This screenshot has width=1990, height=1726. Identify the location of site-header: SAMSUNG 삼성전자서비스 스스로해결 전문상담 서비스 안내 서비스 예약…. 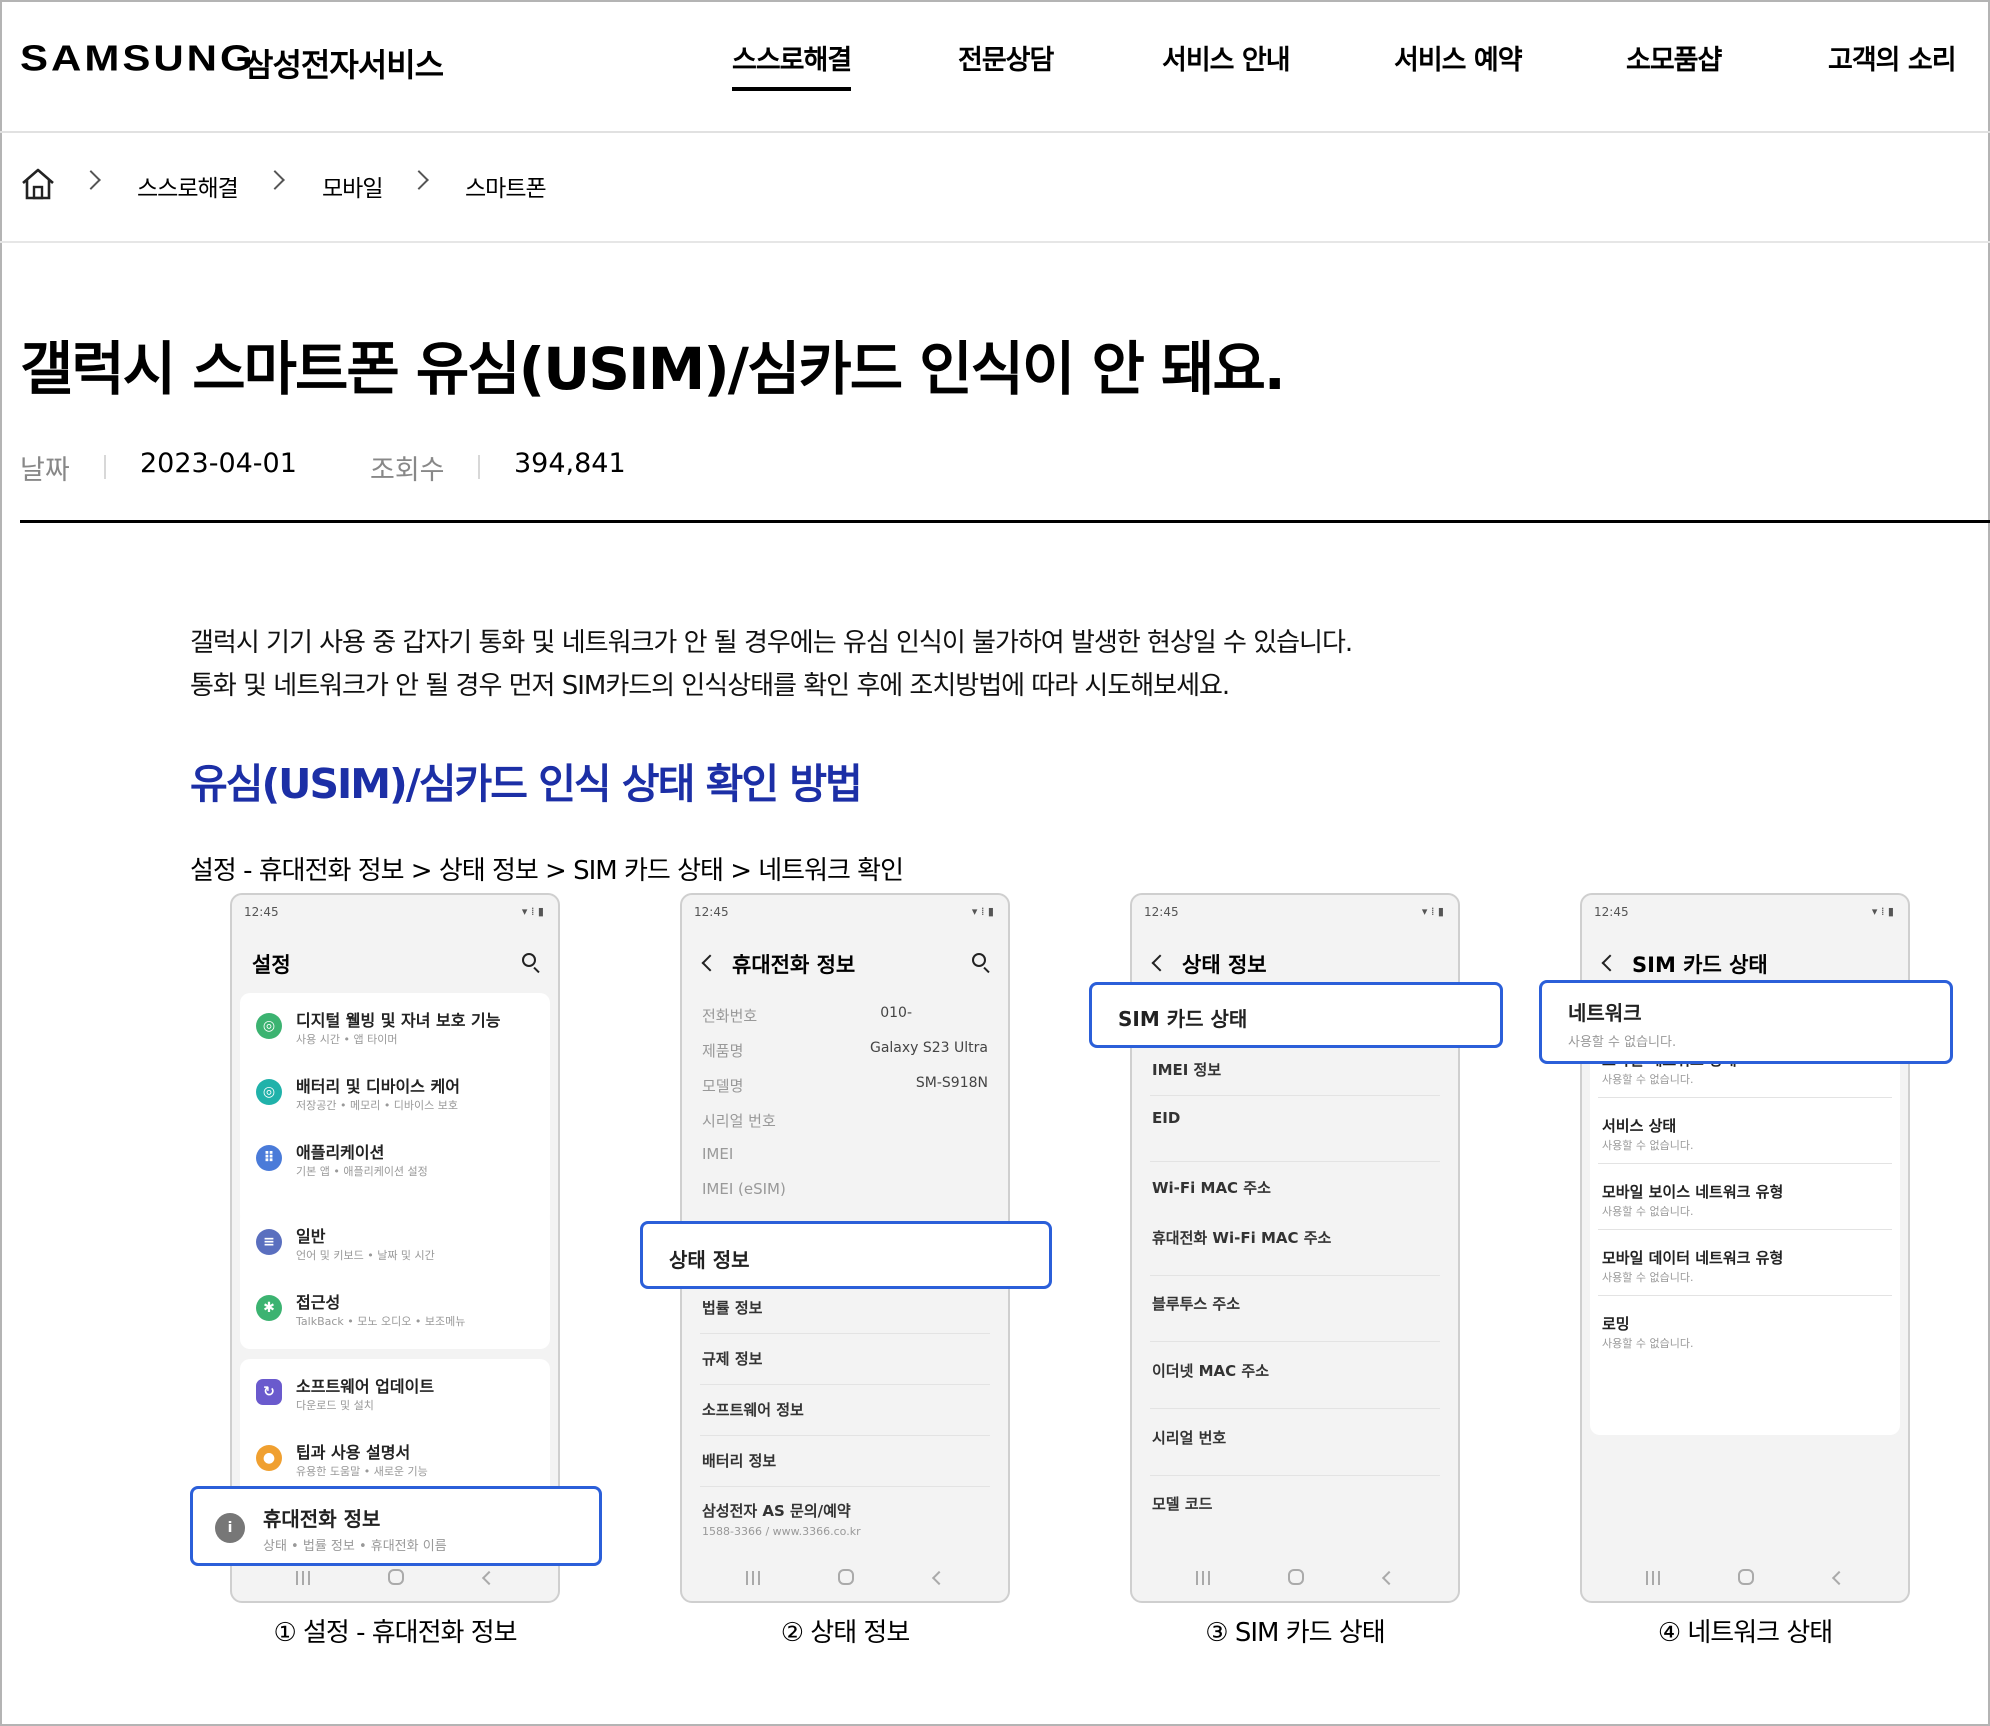
(995, 66).